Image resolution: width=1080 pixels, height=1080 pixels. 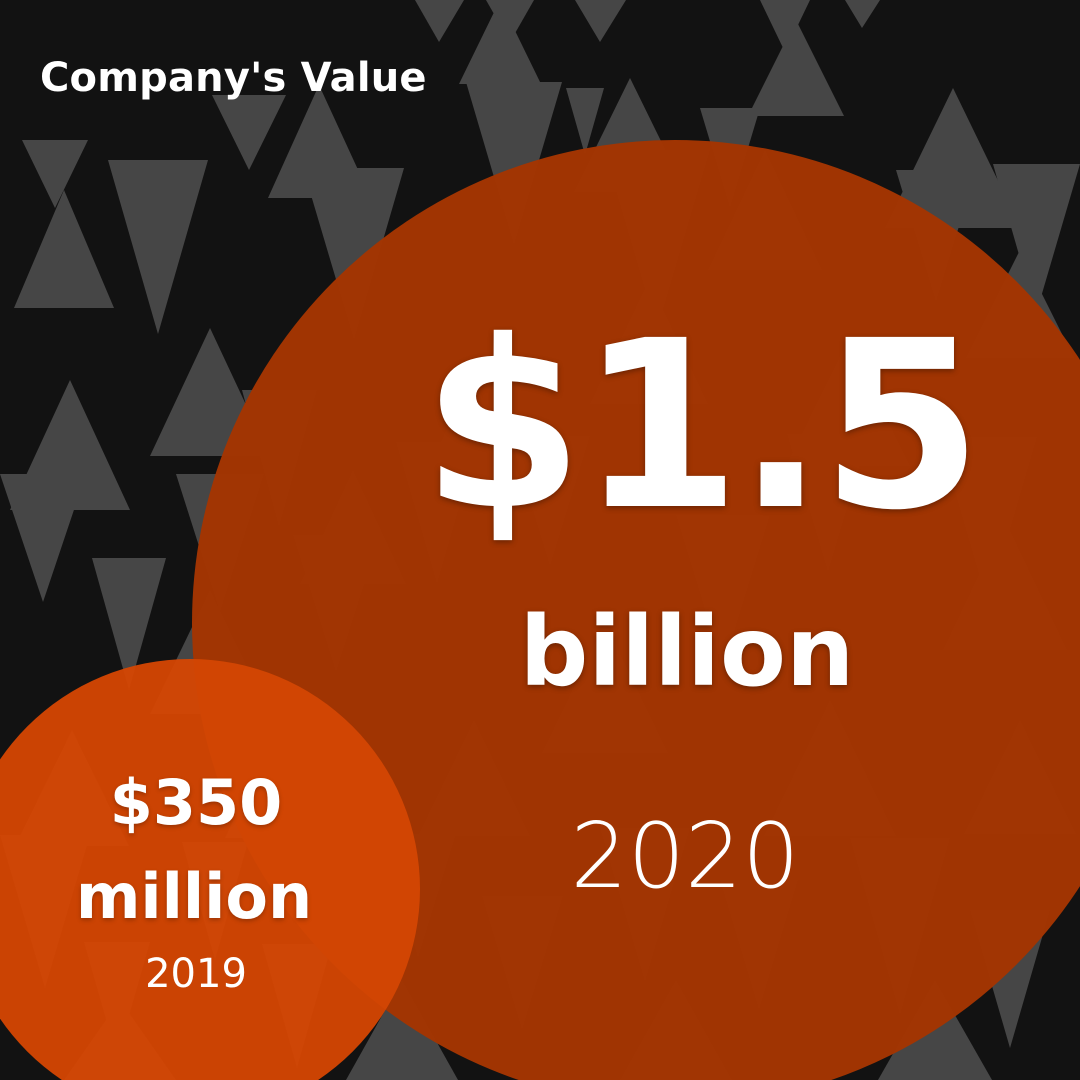 What do you see at coordinates (233, 78) in the screenshot?
I see `page-title: Company's Value` at bounding box center [233, 78].